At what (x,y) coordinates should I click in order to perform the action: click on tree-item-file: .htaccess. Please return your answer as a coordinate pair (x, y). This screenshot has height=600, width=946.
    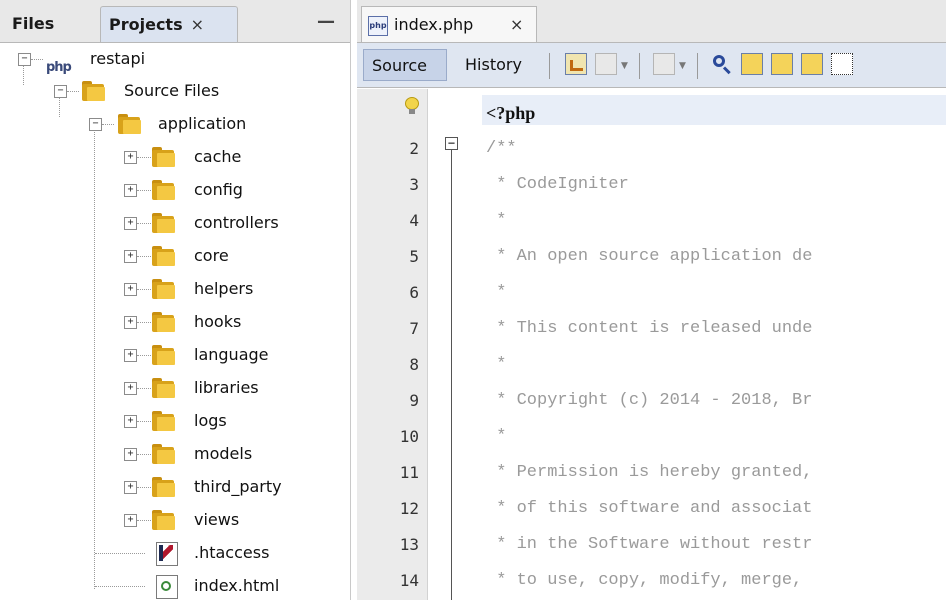
    Looking at the image, I should click on (175, 553).